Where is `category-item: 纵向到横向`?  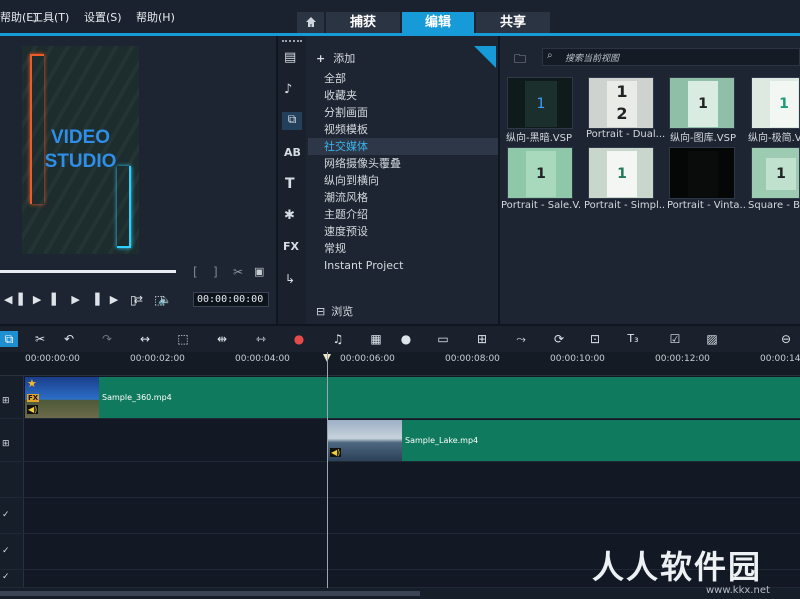
category-item: 纵向到横向 is located at coordinates (403, 180).